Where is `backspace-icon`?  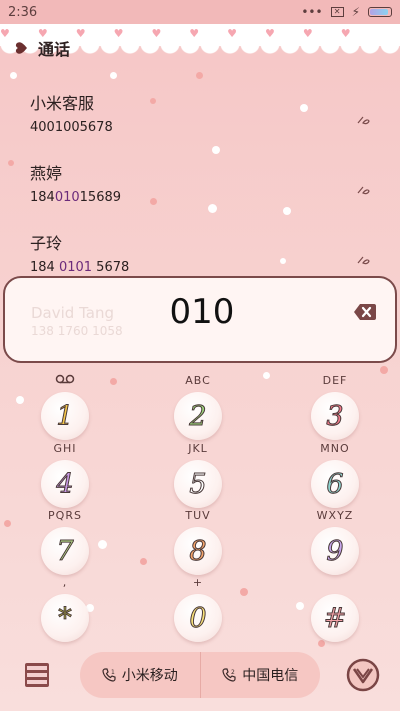 backspace-icon is located at coordinates (365, 312).